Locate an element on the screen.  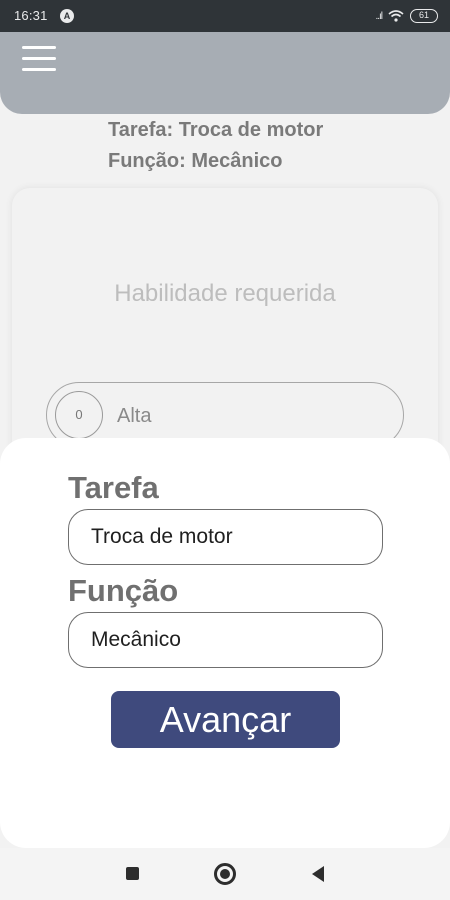
status-indicators: ..ıl 61 is located at coordinates (406, 16).